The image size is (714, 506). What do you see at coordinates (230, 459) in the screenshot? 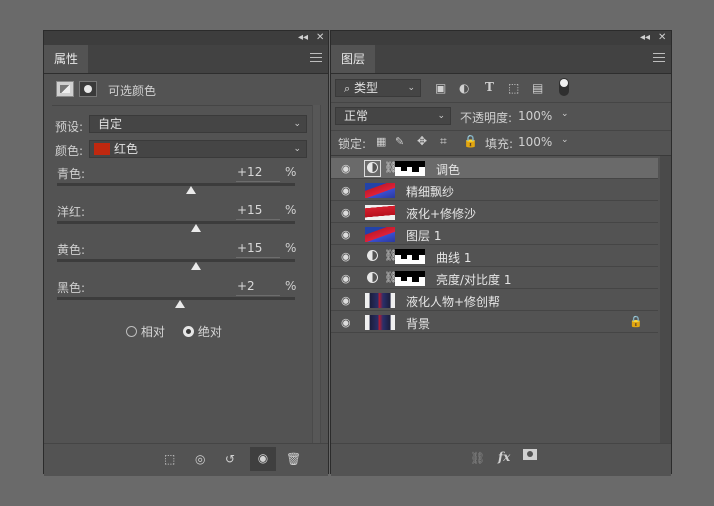
I see `reset-icon: ↺` at bounding box center [230, 459].